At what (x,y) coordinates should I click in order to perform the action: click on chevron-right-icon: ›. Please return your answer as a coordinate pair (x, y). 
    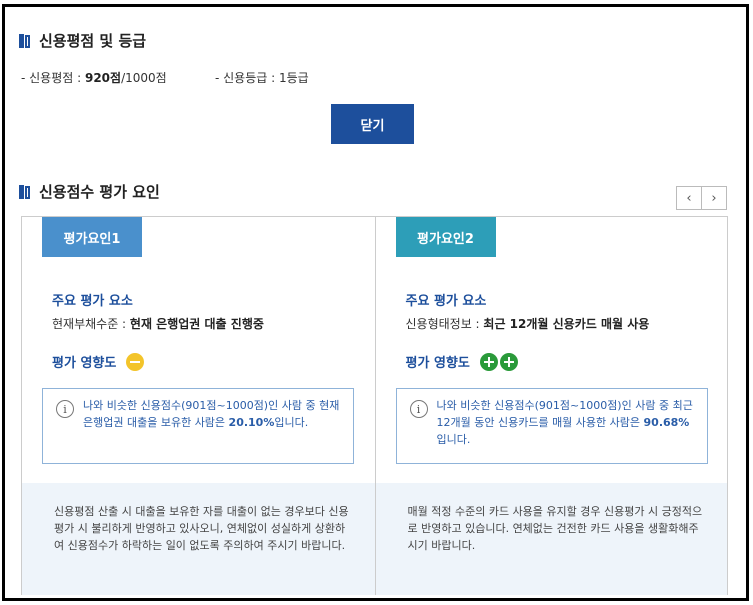
    Looking at the image, I should click on (714, 198).